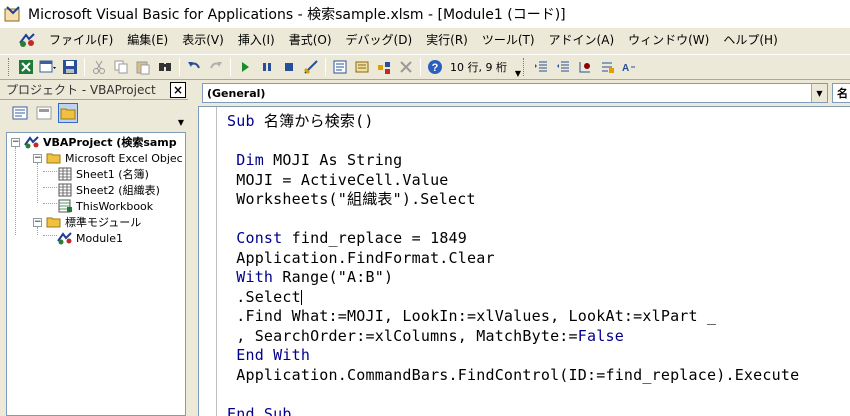 This screenshot has height=416, width=850. I want to click on code-line: Sub 名簿から検索(), so click(513, 122).